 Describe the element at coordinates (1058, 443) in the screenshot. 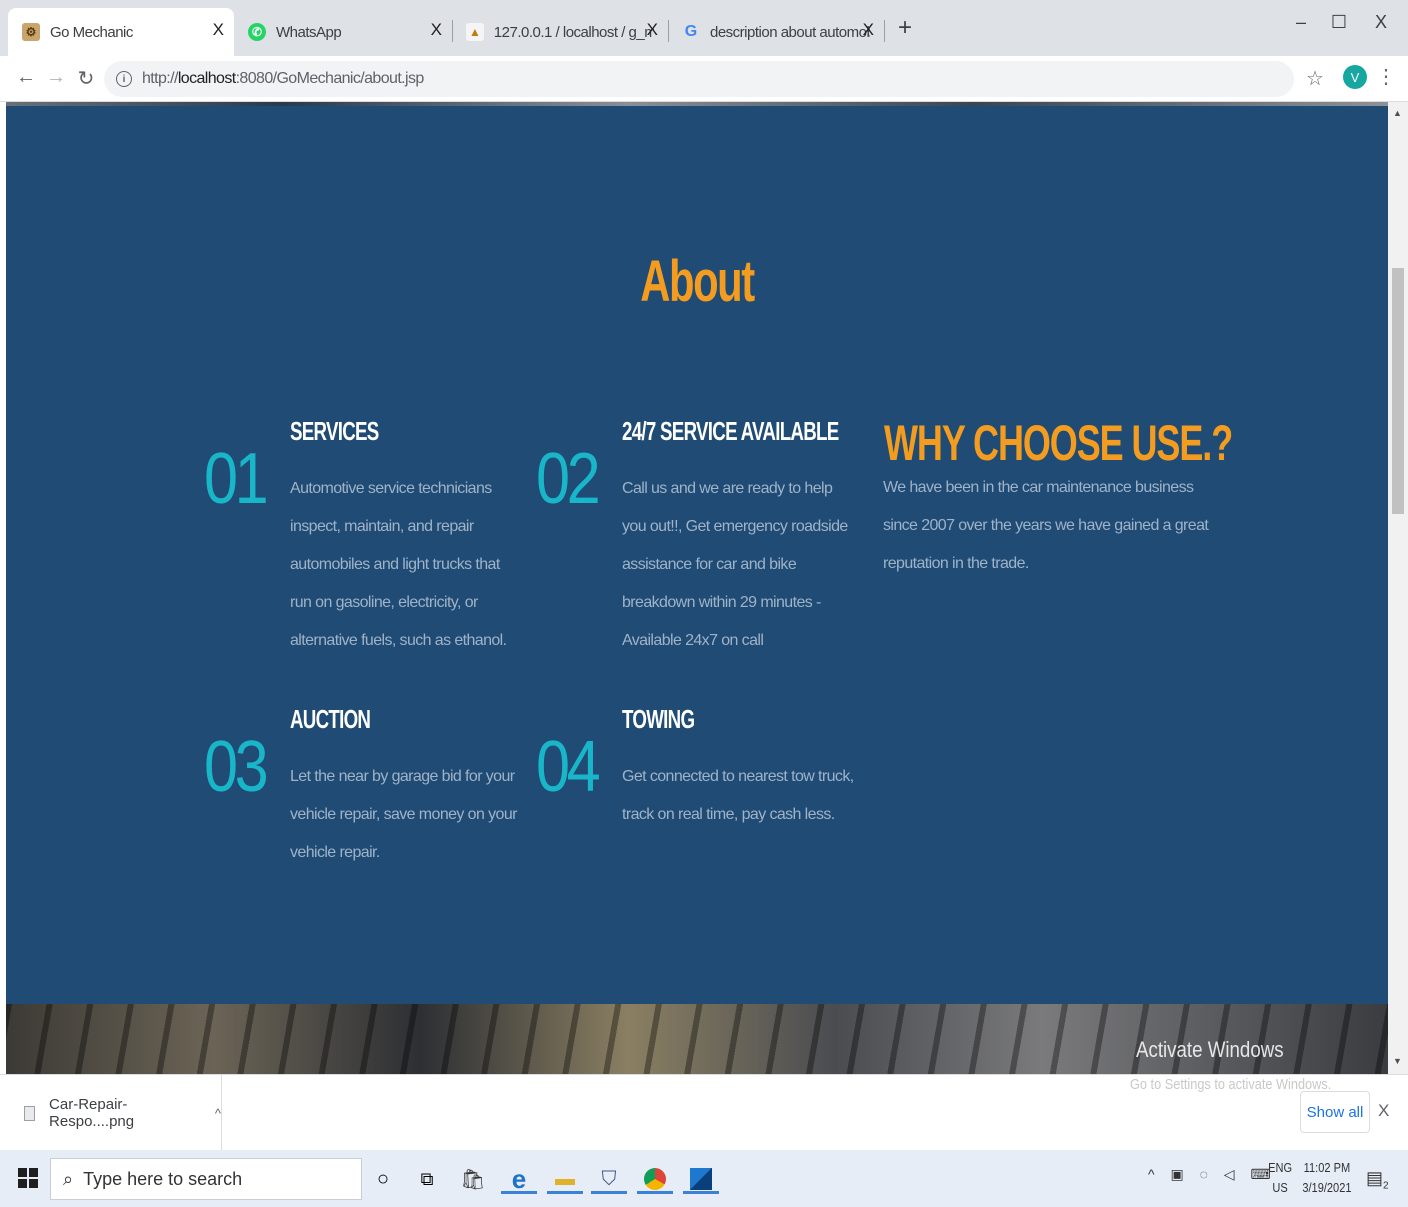

I see `why-choose-heading: WHY CHOOSE USE.?` at that location.